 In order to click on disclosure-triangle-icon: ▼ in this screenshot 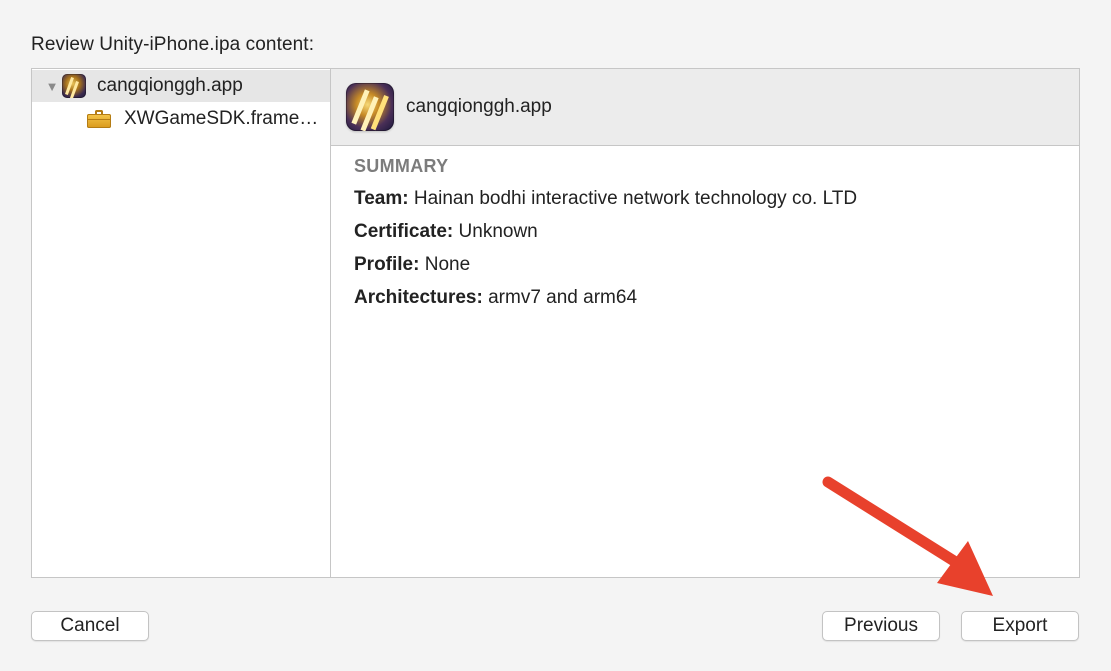, I will do `click(52, 86)`.